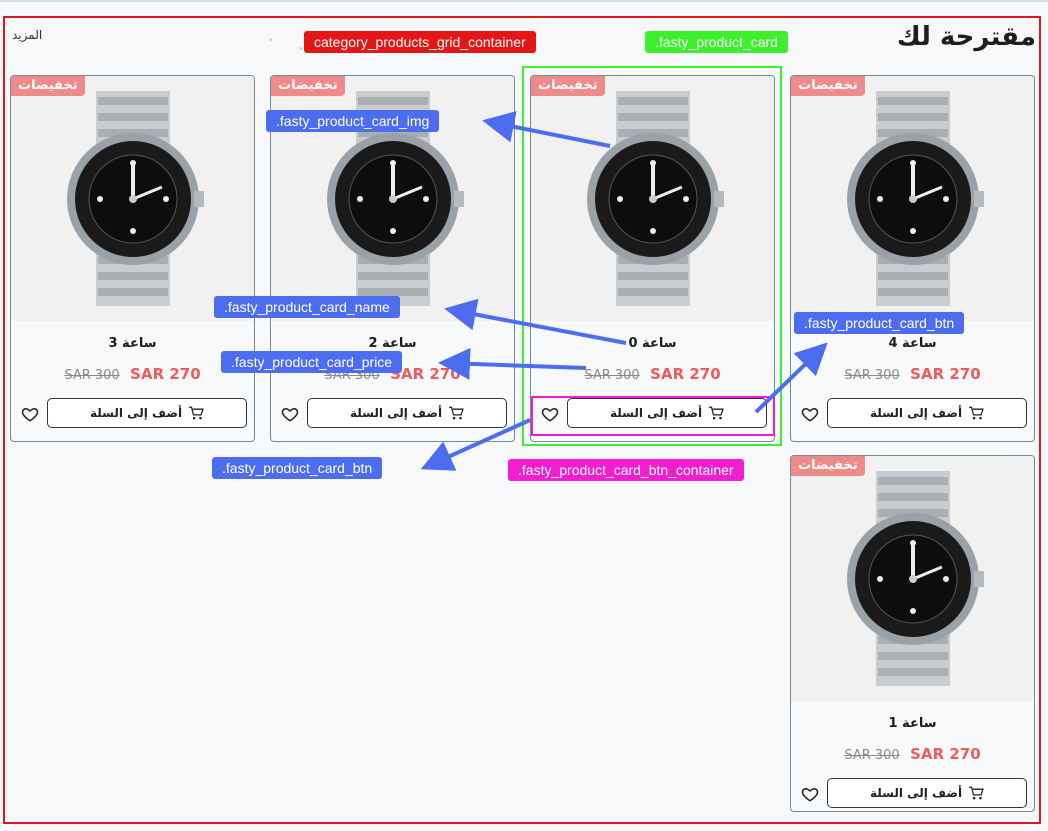 The height and width of the screenshot is (831, 1048). What do you see at coordinates (966, 37) in the screenshot?
I see `section-title: مقترحة لك` at bounding box center [966, 37].